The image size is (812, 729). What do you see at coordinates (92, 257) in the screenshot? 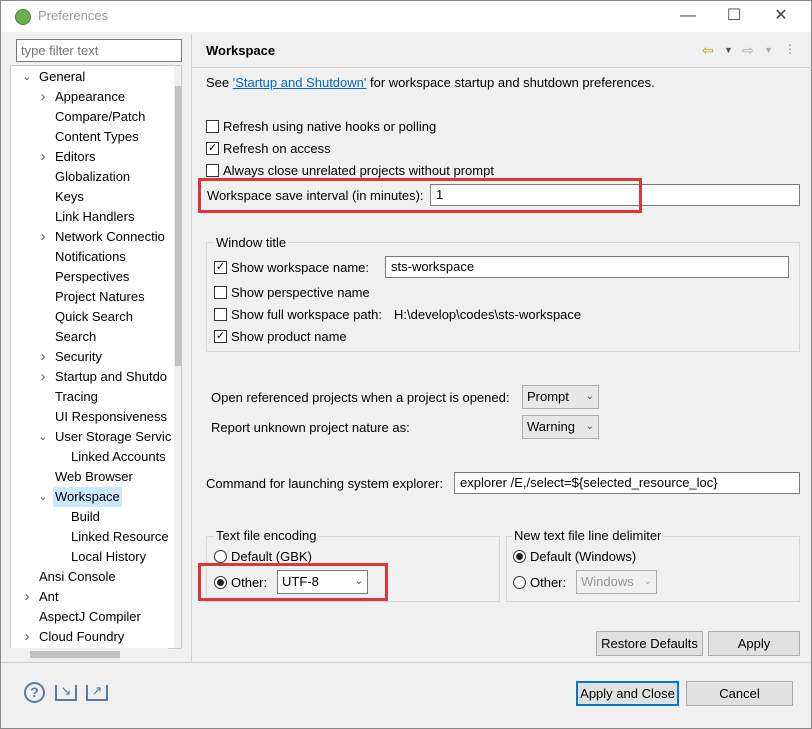
I see `tree-item: Notifications` at bounding box center [92, 257].